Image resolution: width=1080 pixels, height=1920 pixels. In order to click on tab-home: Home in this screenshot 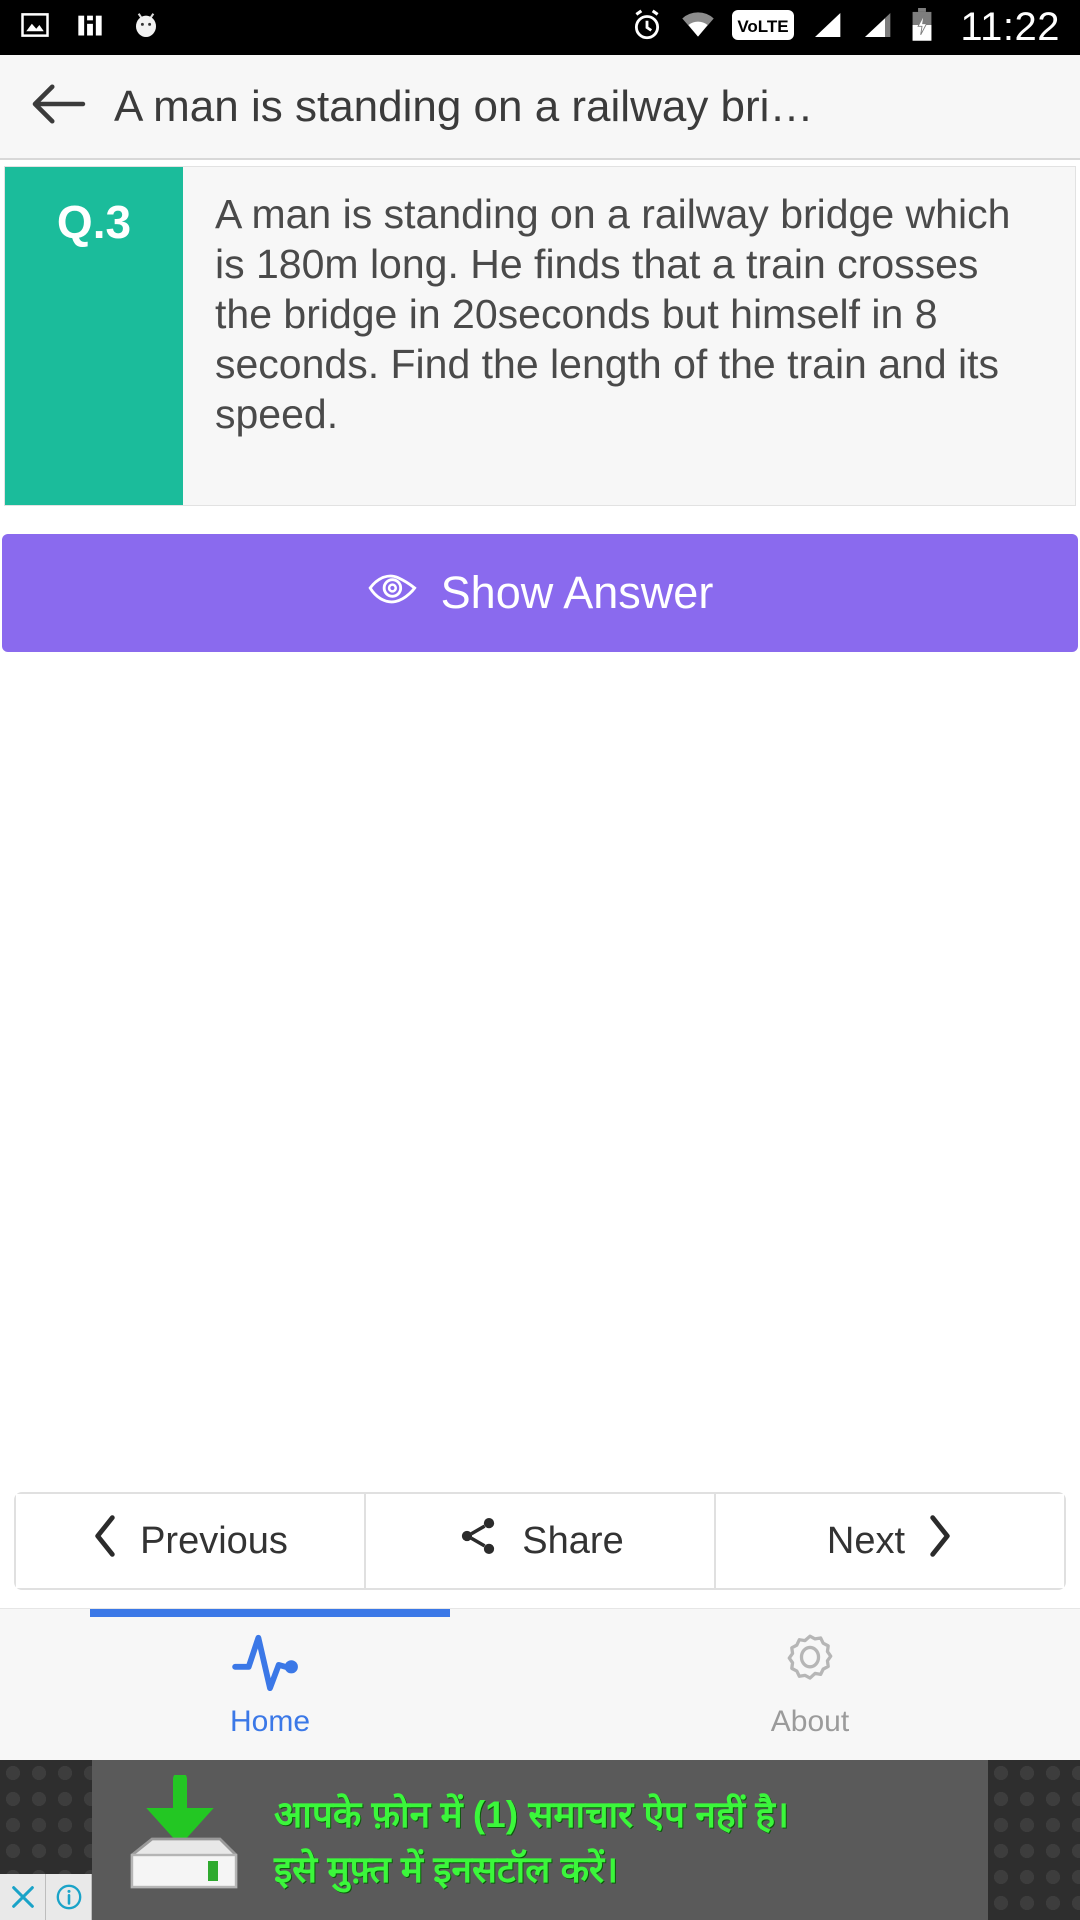, I will do `click(270, 1684)`.